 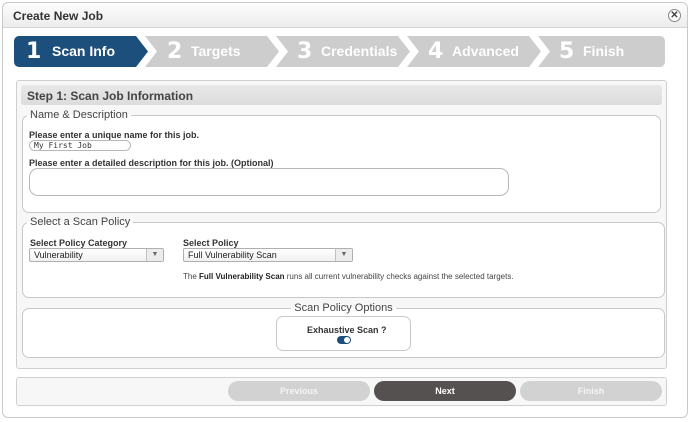 I want to click on exhaustive-scan-option: Exhaustive Scan ?, so click(x=343, y=333).